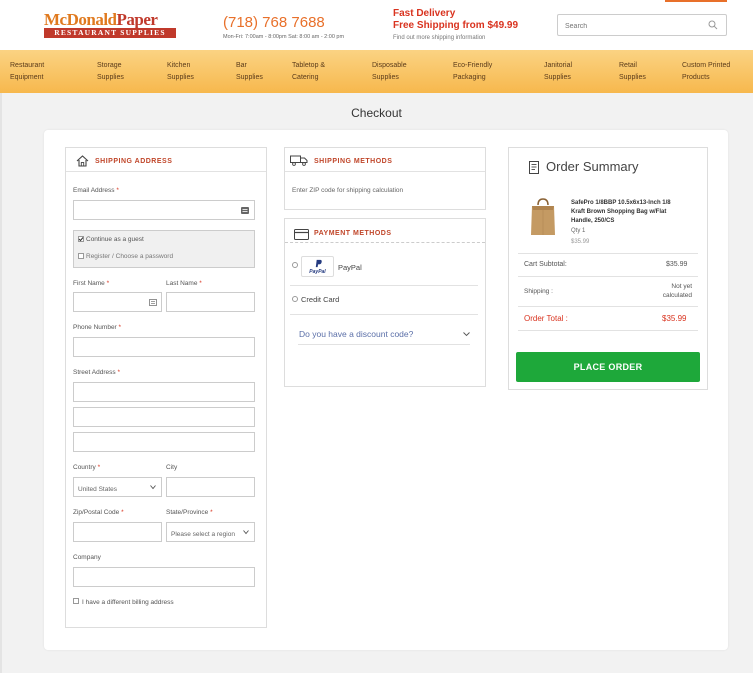 The height and width of the screenshot is (673, 753). I want to click on different-billing-checkbox, so click(76, 601).